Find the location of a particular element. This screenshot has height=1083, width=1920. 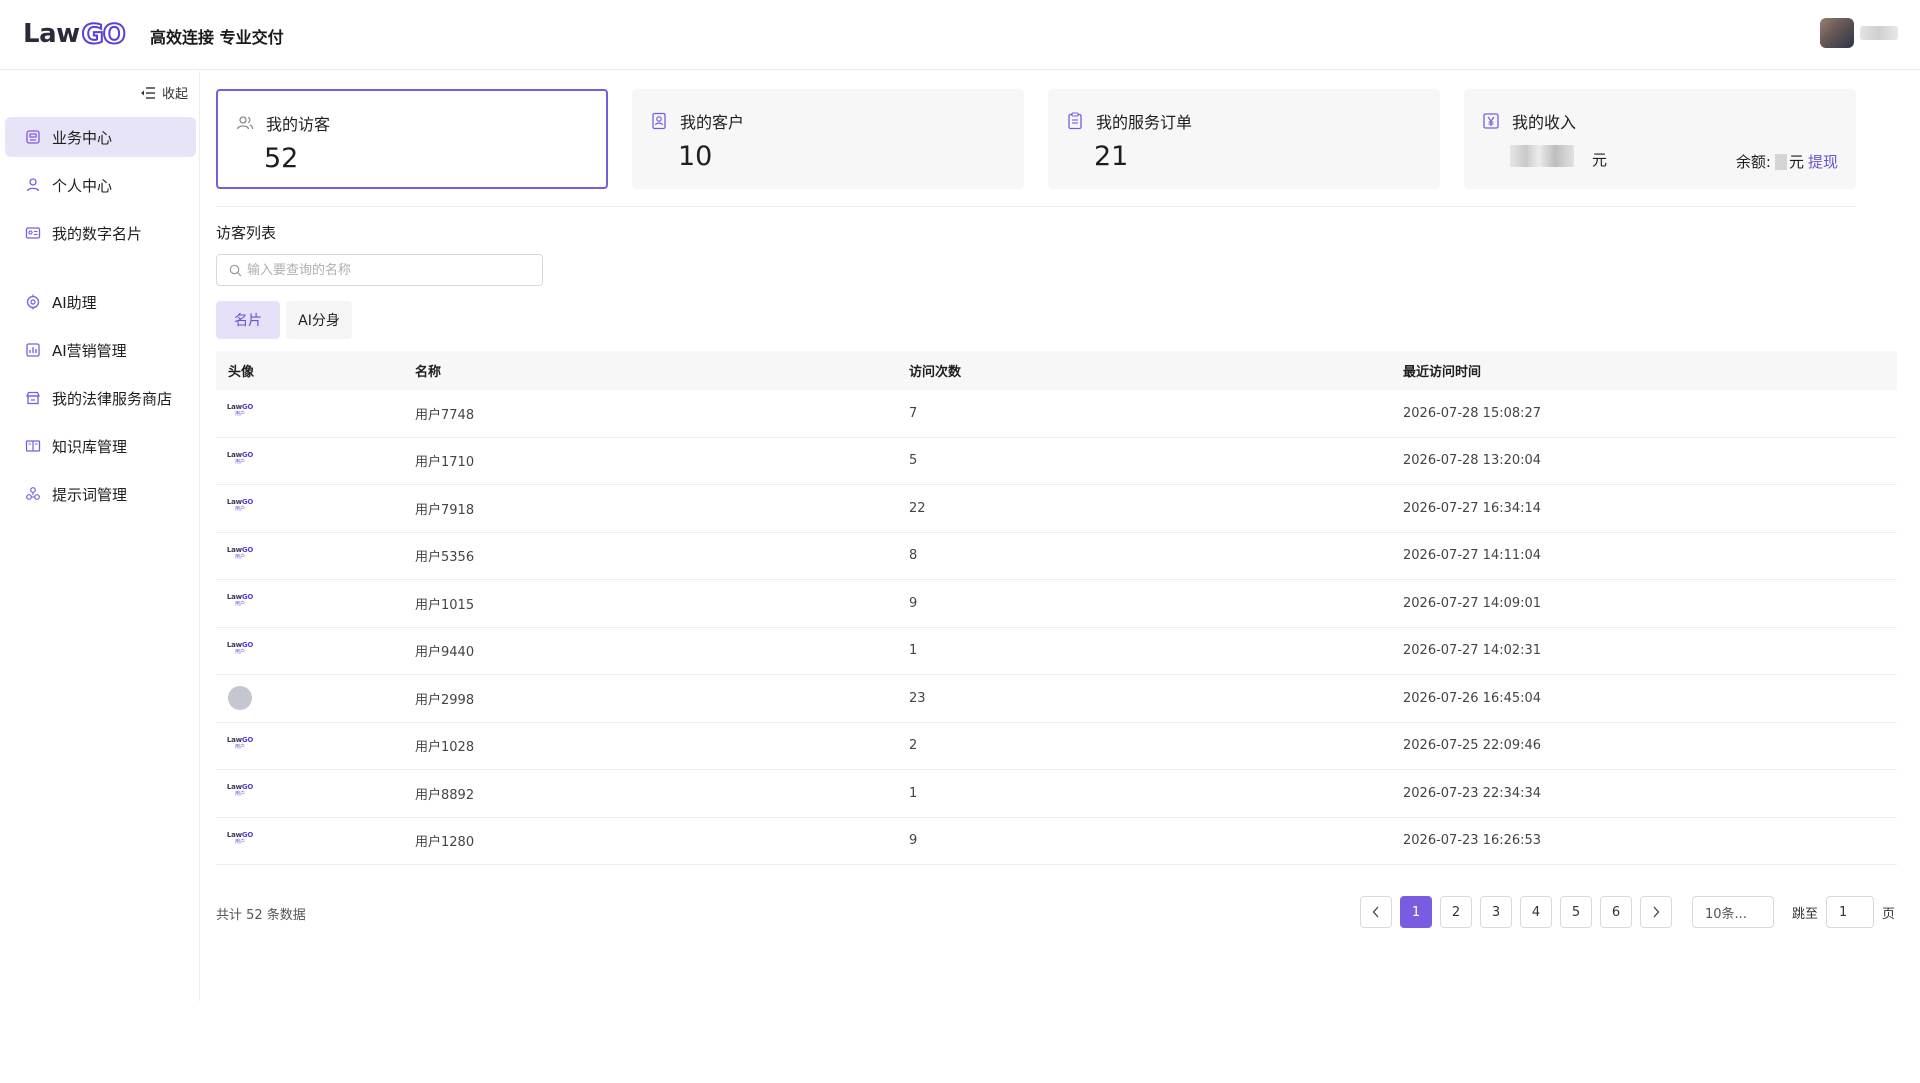

stat-card-orders: 我的服务订单 21 is located at coordinates (1244, 139).